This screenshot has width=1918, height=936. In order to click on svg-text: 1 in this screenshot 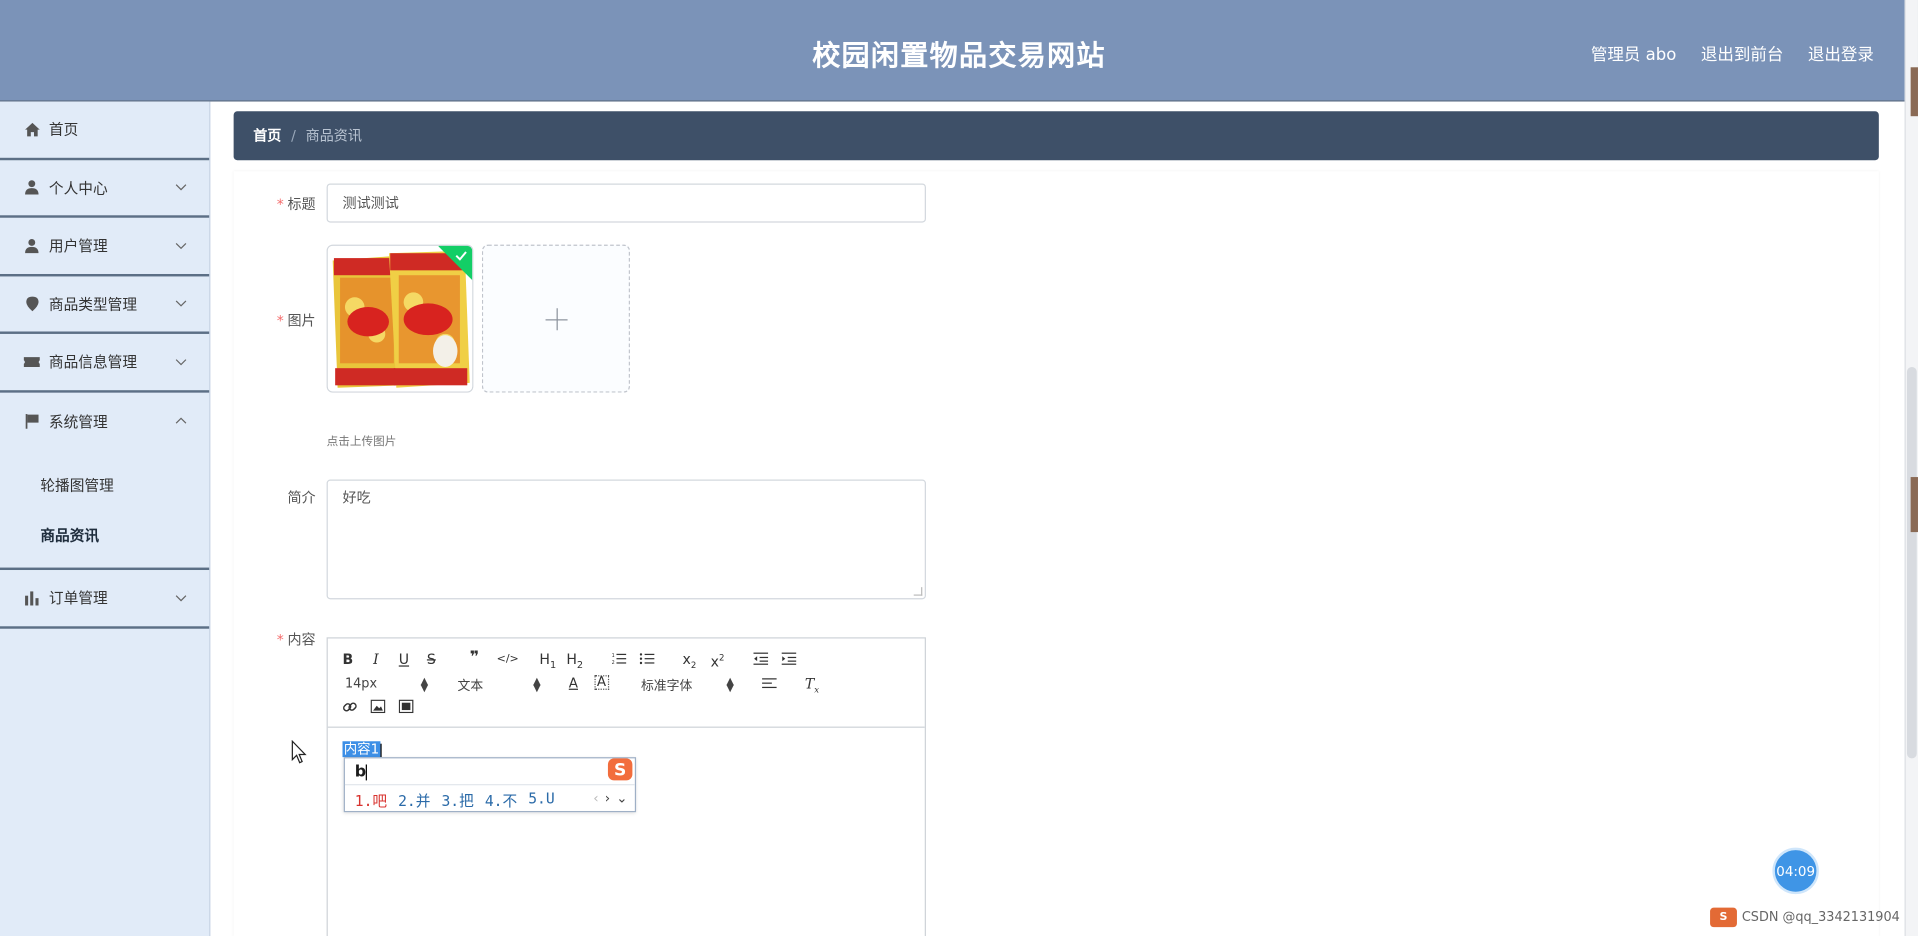, I will do `click(613, 656)`.